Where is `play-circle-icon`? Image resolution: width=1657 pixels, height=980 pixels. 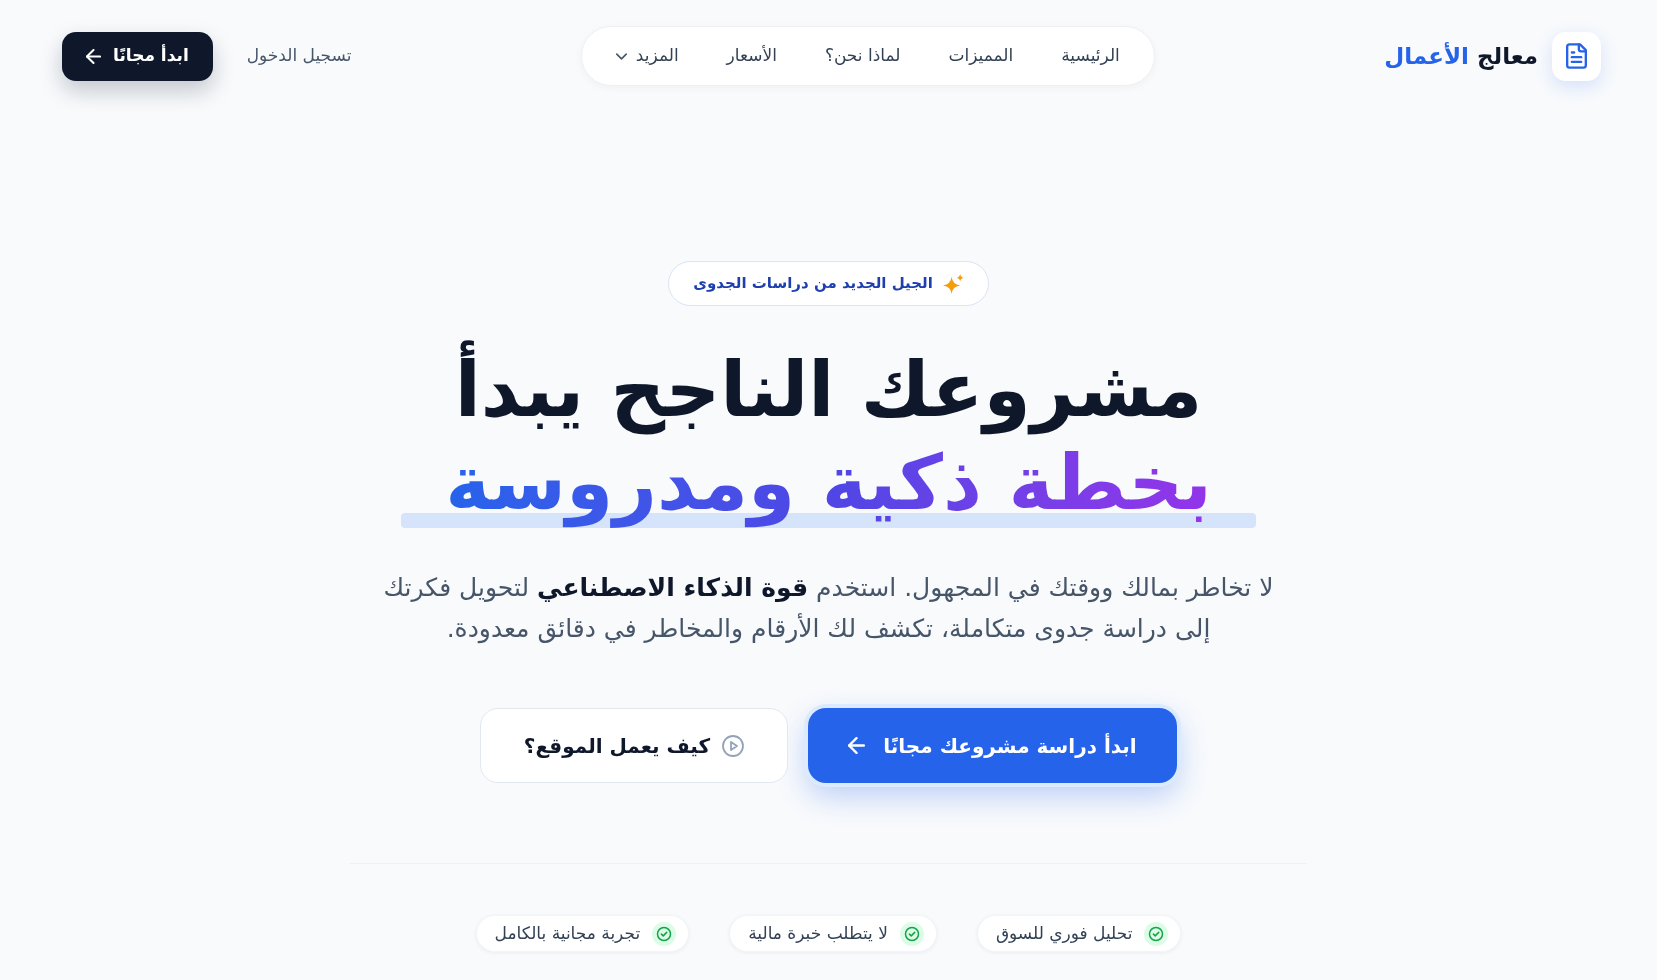
play-circle-icon is located at coordinates (733, 745).